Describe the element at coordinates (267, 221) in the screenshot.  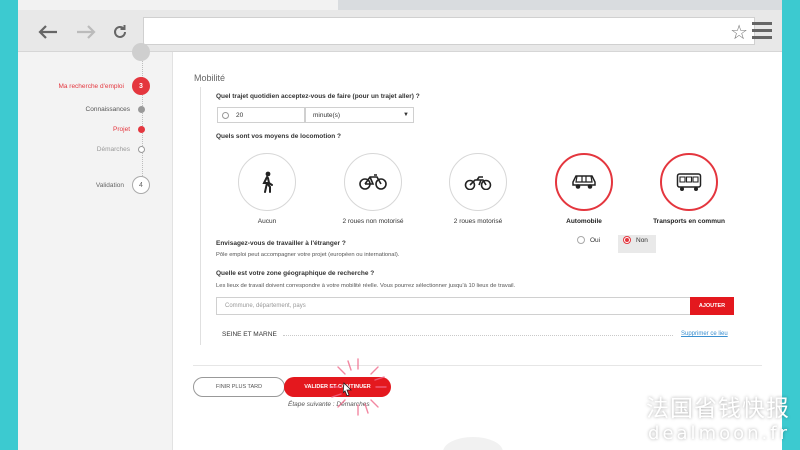
I see `transport-label: Aucun` at that location.